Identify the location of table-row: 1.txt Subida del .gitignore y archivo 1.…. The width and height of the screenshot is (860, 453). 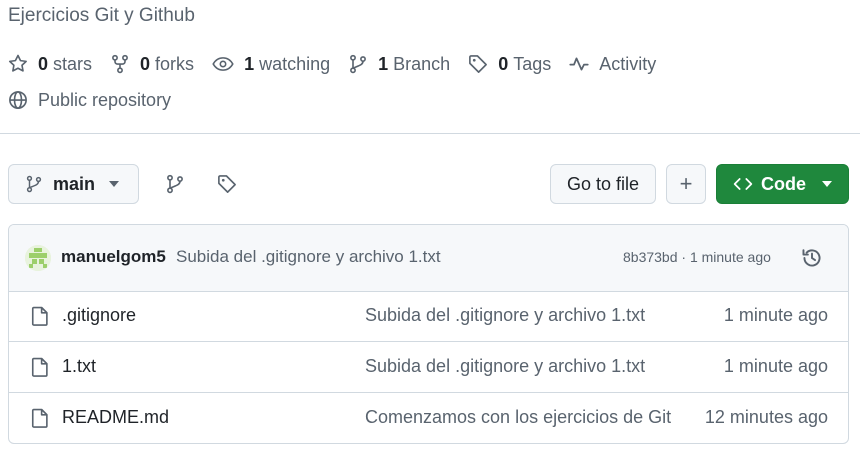
(428, 367).